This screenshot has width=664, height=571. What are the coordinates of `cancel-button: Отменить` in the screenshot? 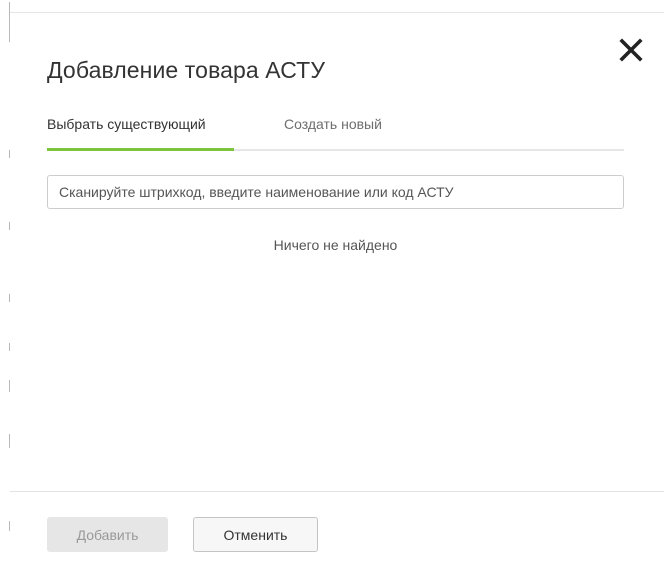 It's located at (255, 534).